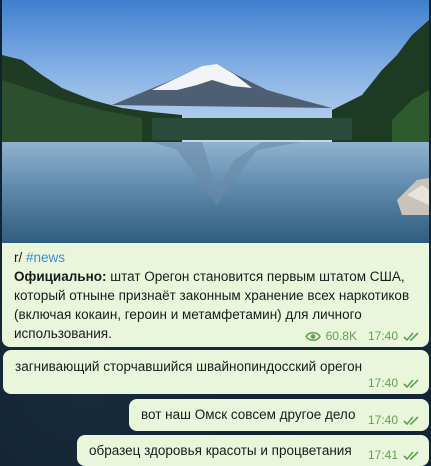 The image size is (431, 466). Describe the element at coordinates (63, 333) in the screenshot. I see `post-text-line-4: использования.` at that location.